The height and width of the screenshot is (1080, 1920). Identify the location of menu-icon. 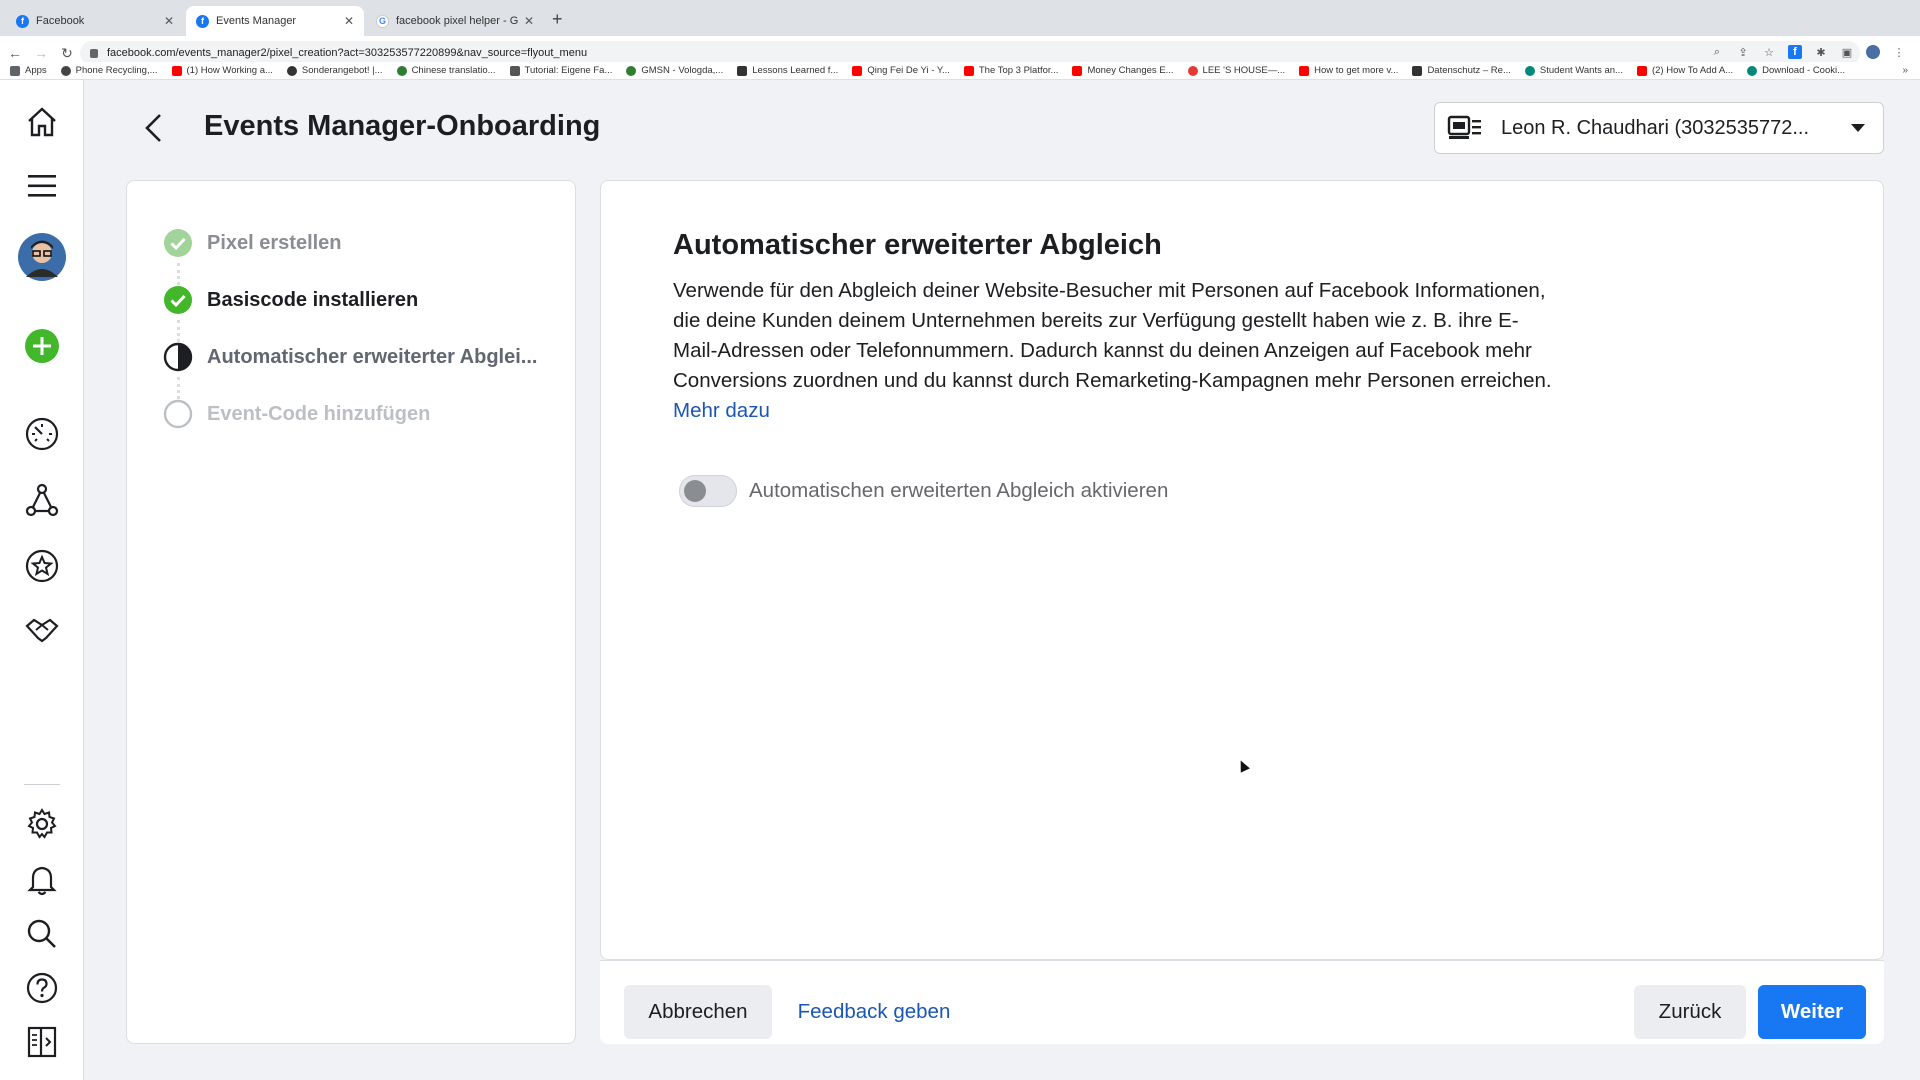
(42, 186).